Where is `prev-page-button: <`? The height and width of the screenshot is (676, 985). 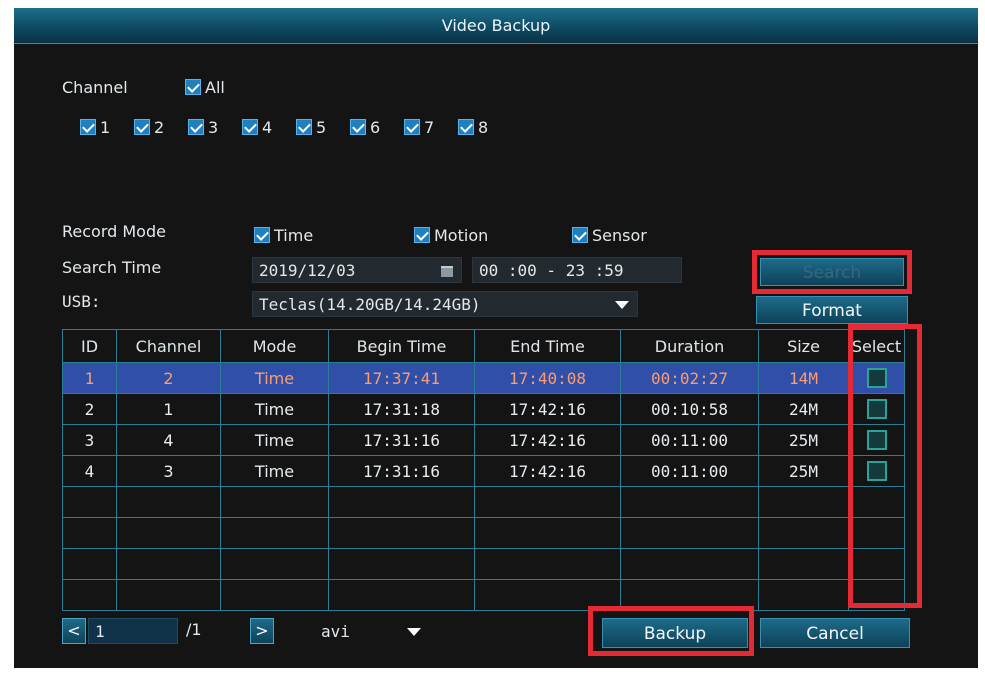 prev-page-button: < is located at coordinates (74, 631).